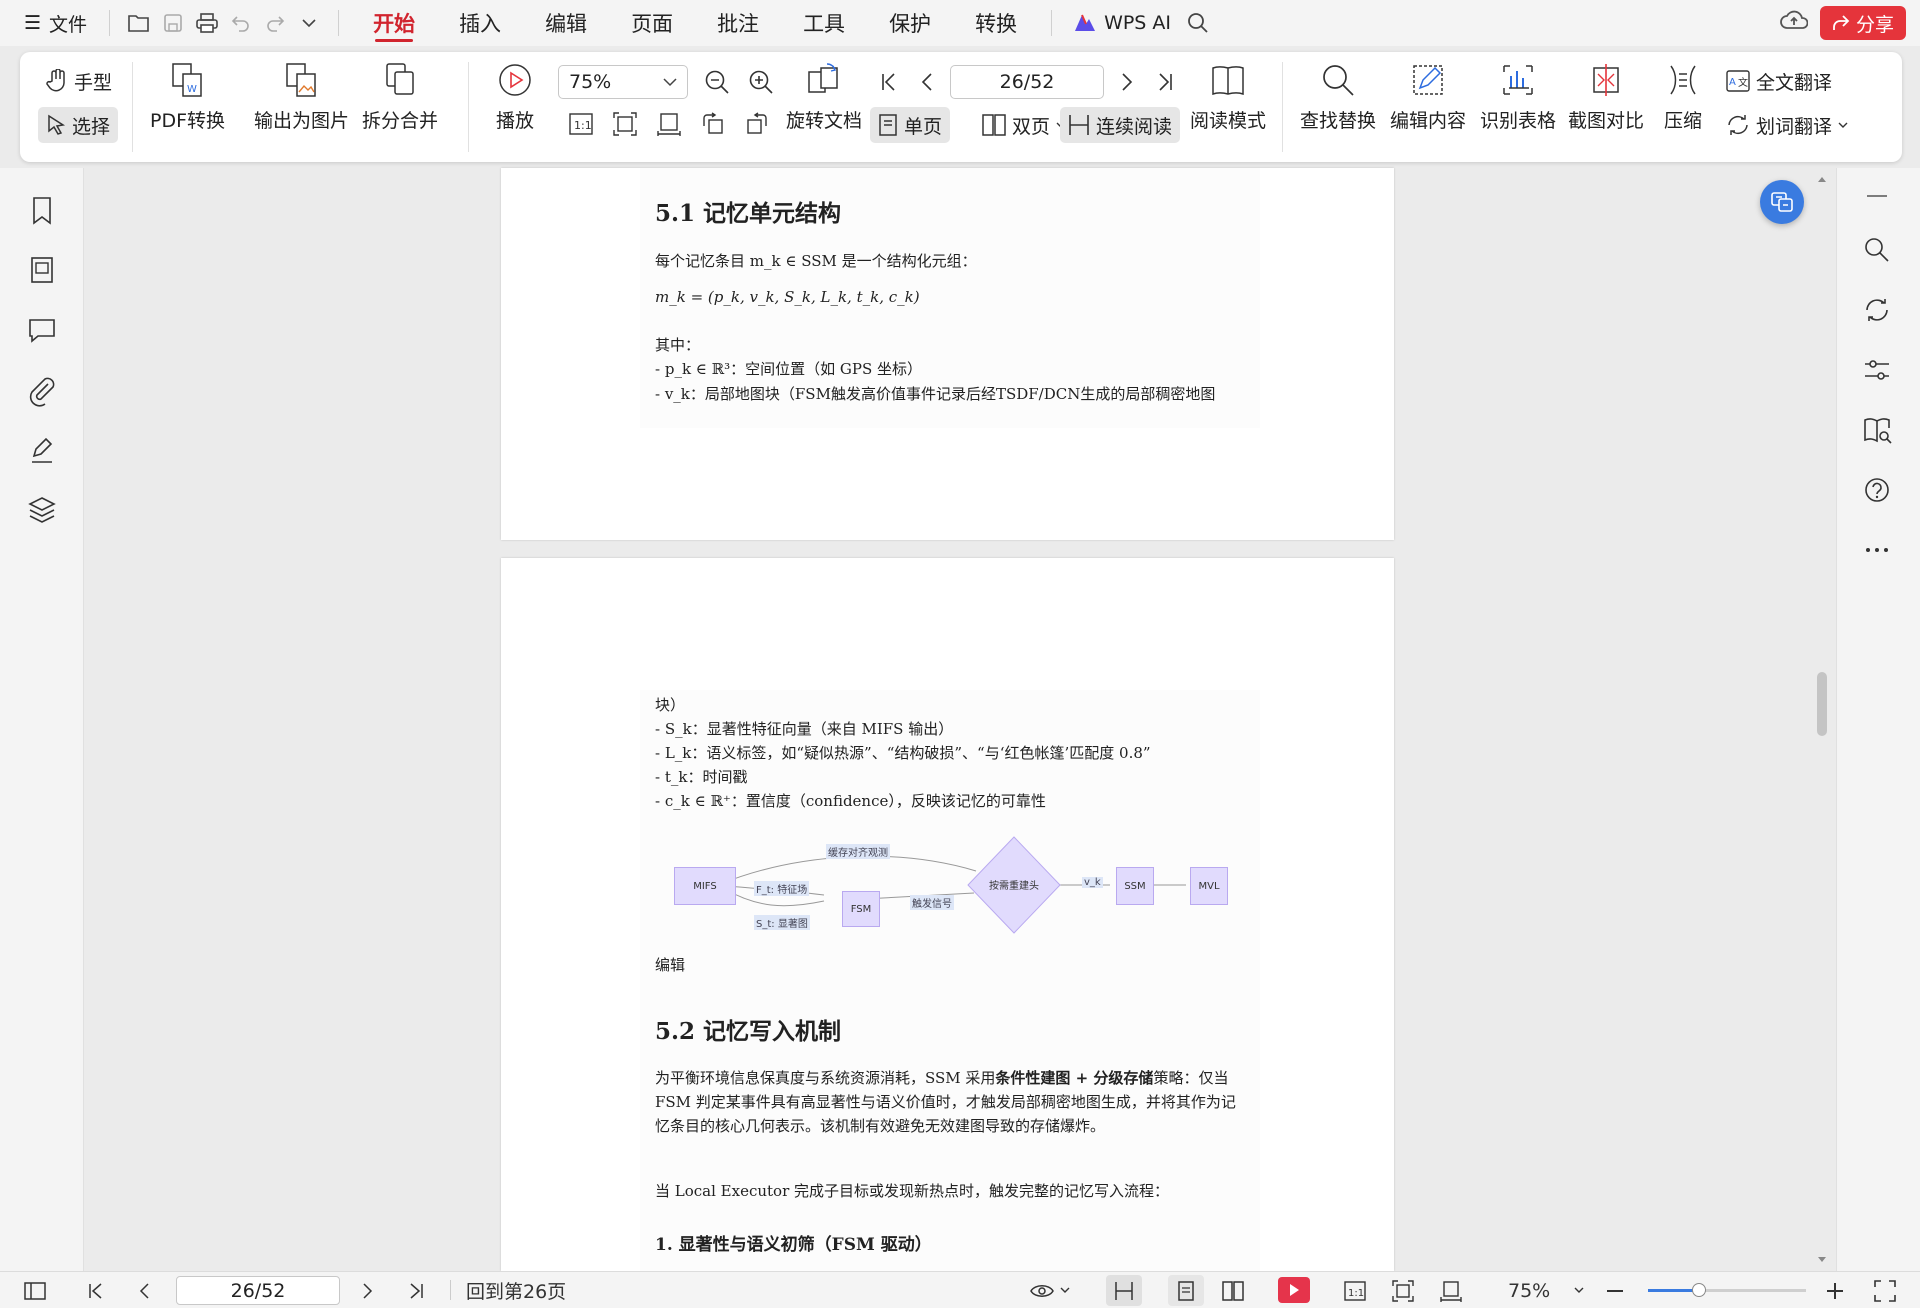 This screenshot has width=1920, height=1308. Describe the element at coordinates (738, 23) in the screenshot. I see `tab-annotate: 批注` at that location.